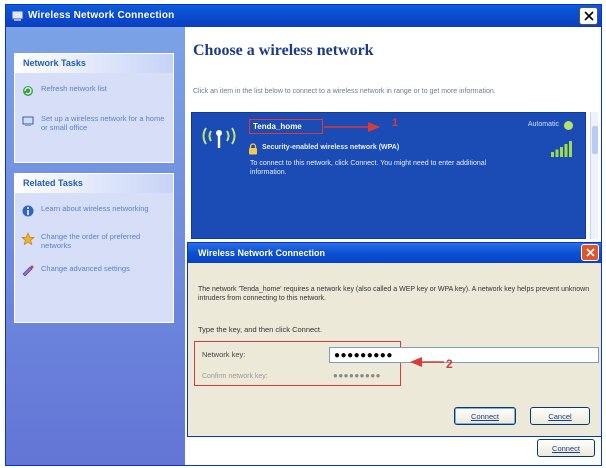  I want to click on callout-number-1: 1, so click(395, 123).